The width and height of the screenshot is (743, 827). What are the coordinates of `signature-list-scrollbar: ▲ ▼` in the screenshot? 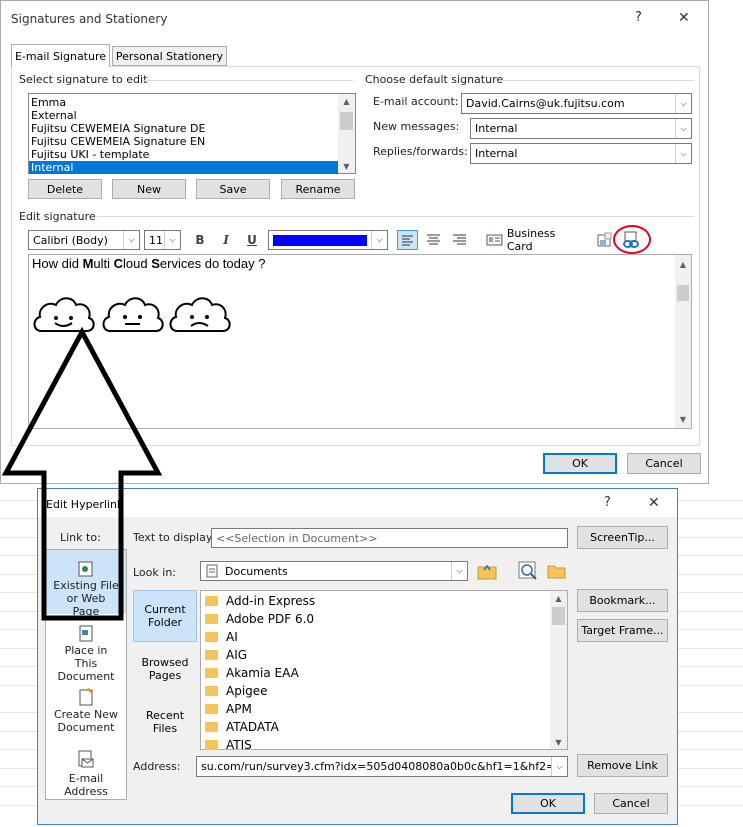 It's located at (346, 133).